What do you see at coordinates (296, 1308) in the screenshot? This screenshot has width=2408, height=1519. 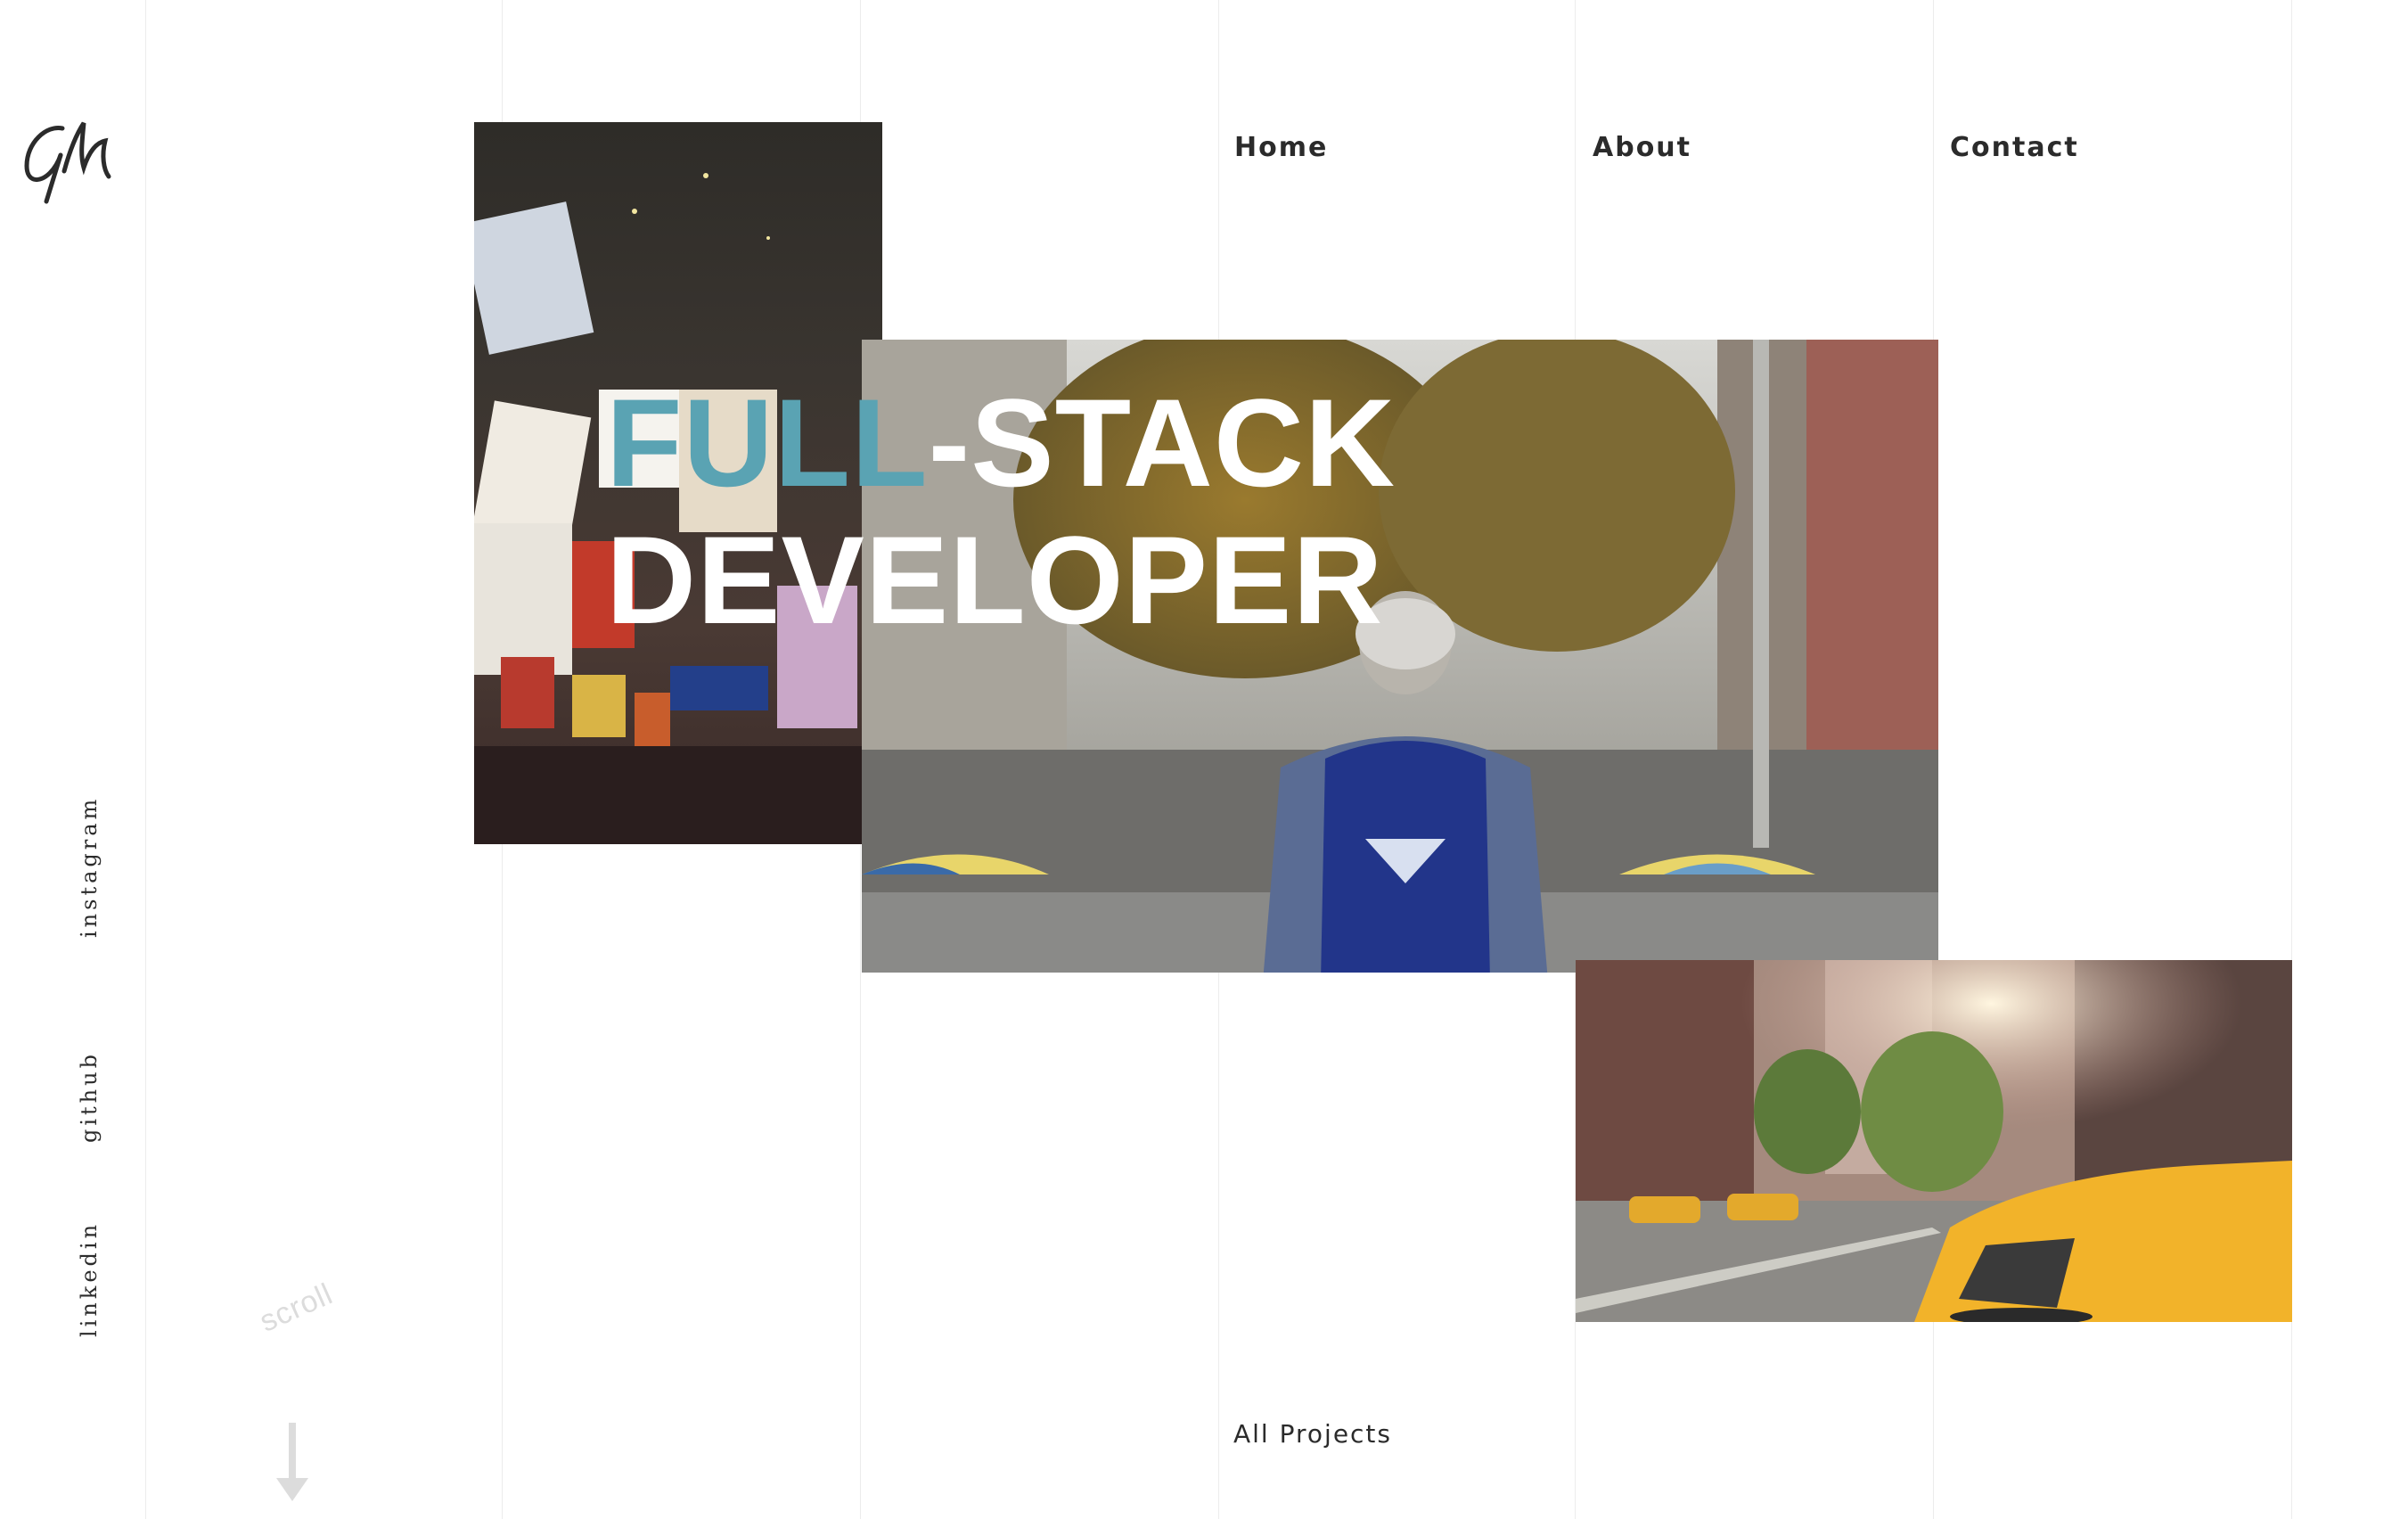 I see `scroll-label: scroll` at bounding box center [296, 1308].